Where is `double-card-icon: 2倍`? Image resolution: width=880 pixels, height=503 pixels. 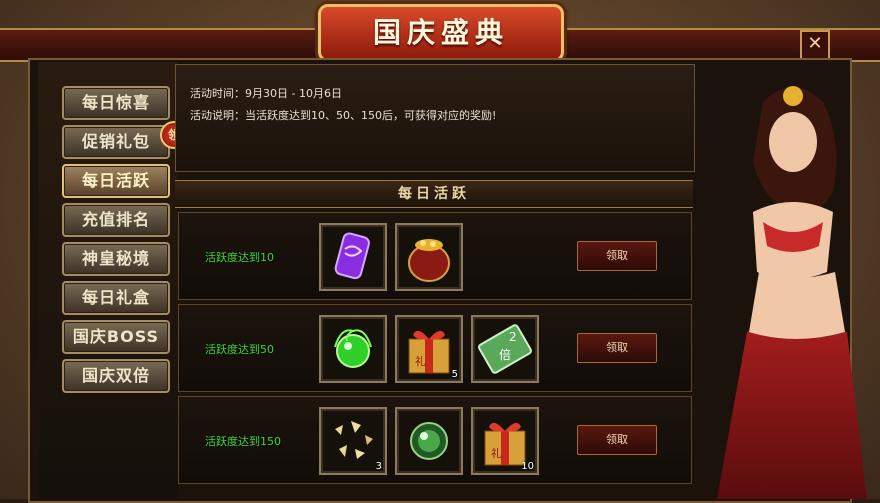
double-card-icon: 2倍 is located at coordinates (505, 349).